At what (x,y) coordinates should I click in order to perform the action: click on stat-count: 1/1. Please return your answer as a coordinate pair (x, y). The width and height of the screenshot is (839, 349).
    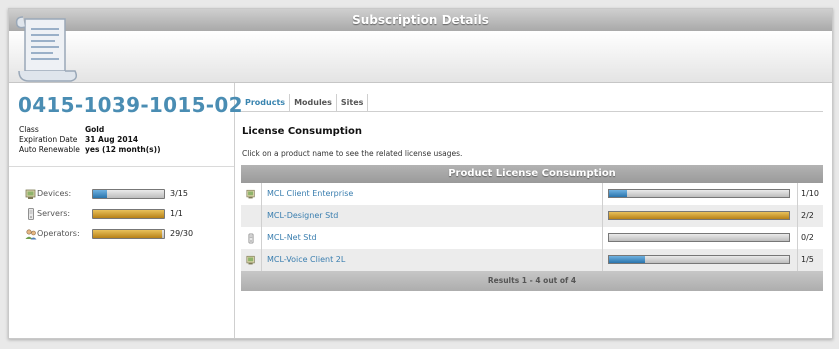
    Looking at the image, I should click on (176, 213).